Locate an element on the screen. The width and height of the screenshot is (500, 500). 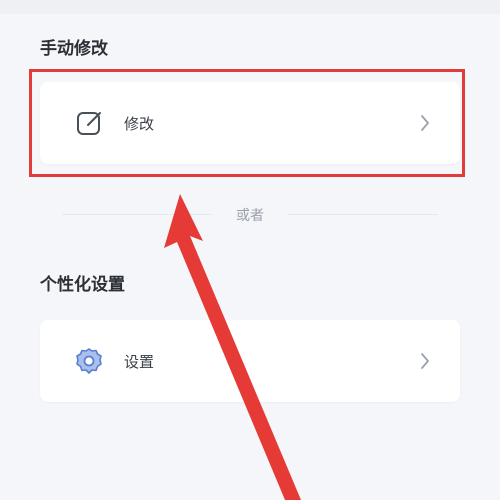
gear-icon is located at coordinates (89, 361).